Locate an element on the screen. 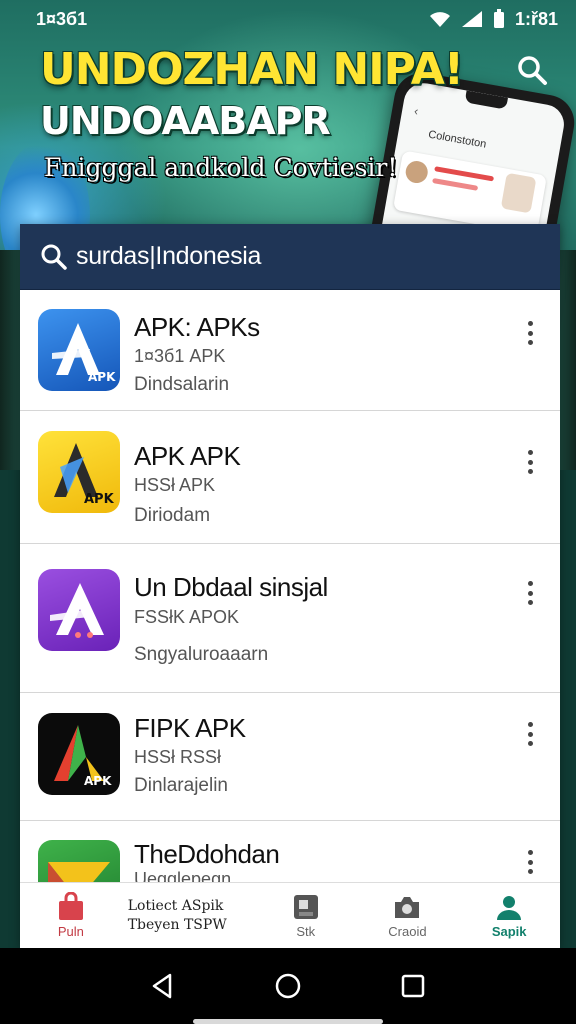  status-time: 1¤3б1 is located at coordinates (62, 18).